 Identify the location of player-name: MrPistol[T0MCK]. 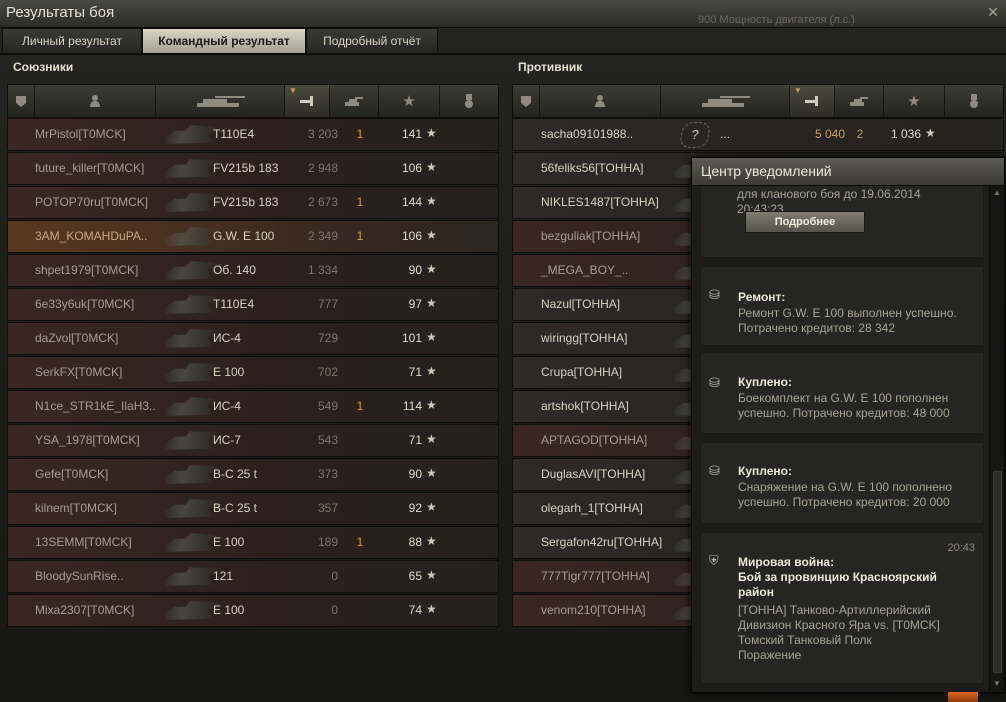
(80, 134).